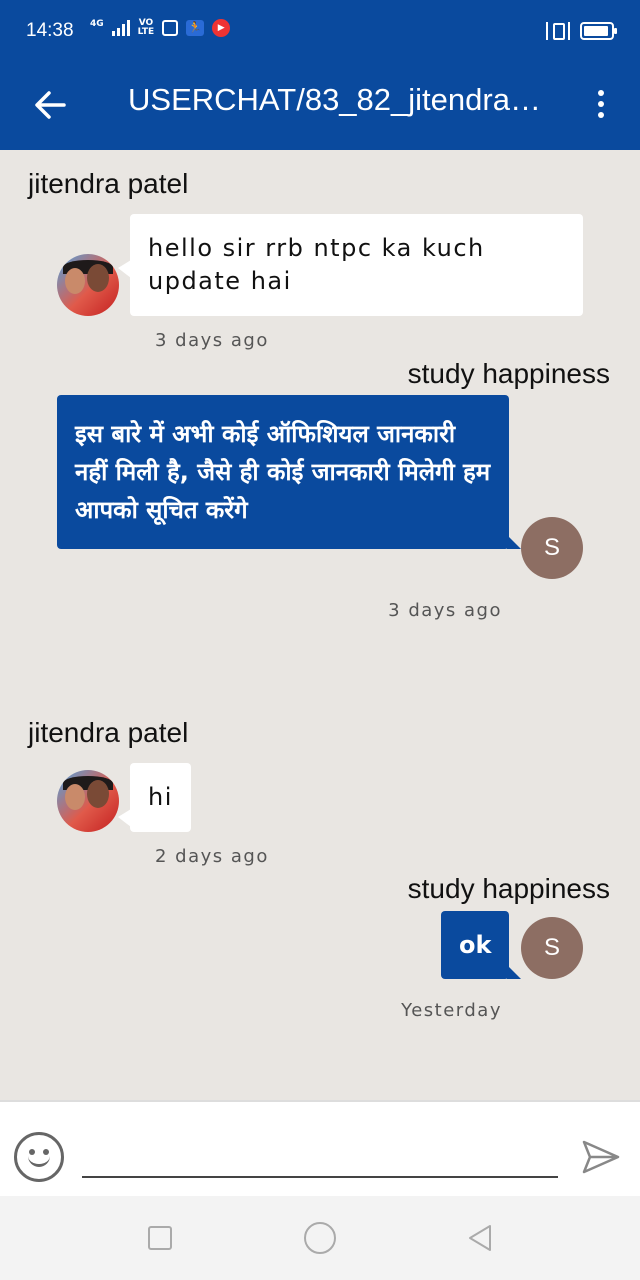 This screenshot has height=1280, width=640. I want to click on fitness-icon: 🏃, so click(195, 28).